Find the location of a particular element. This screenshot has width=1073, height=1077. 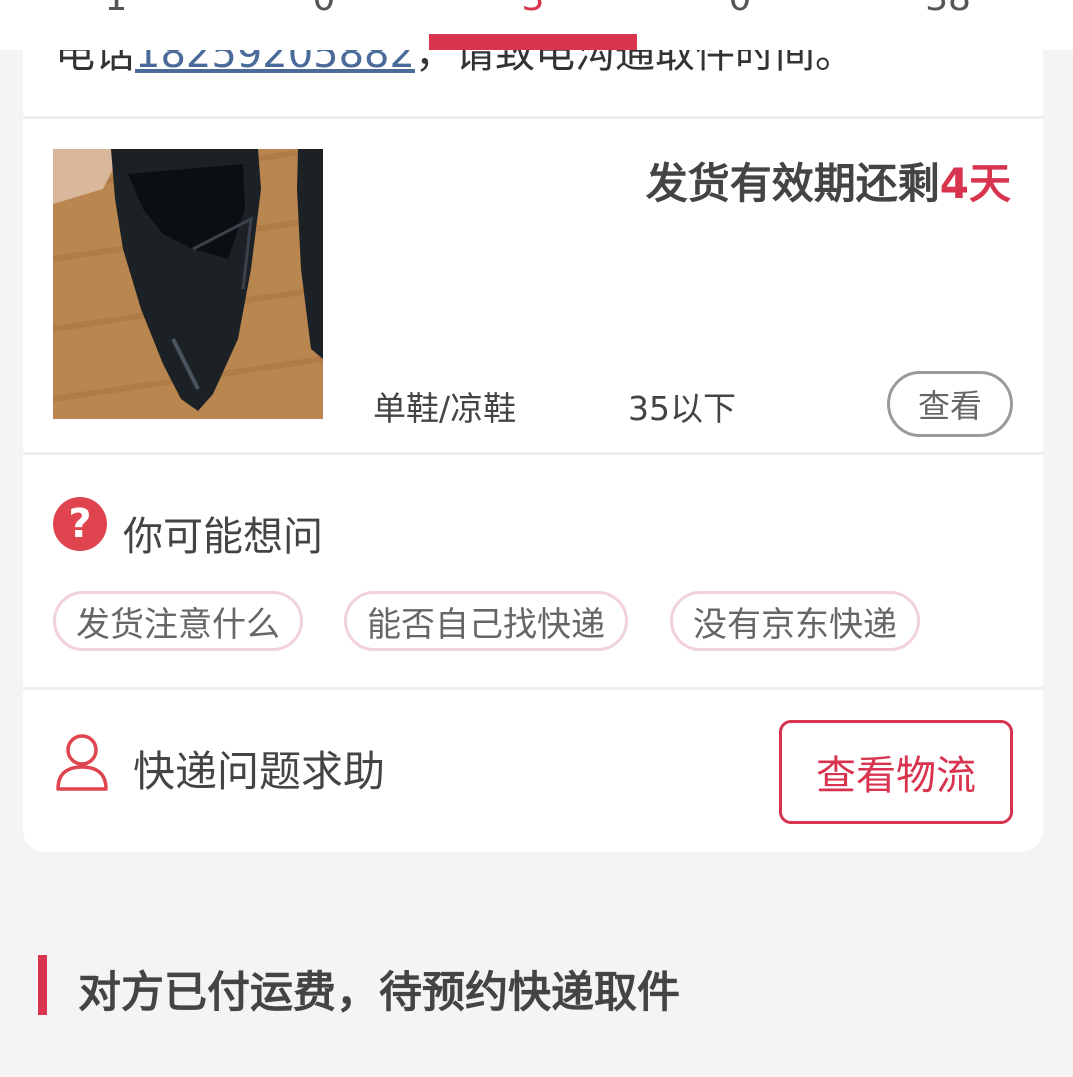

deadline-prefix: 发货有效期还剩 is located at coordinates (792, 183).